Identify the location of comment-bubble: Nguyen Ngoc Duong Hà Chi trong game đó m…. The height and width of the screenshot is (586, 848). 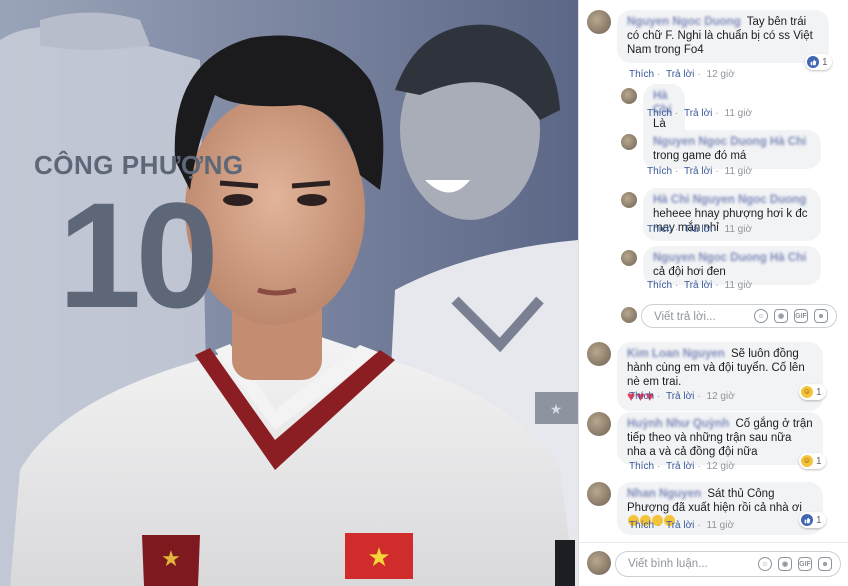
(732, 149).